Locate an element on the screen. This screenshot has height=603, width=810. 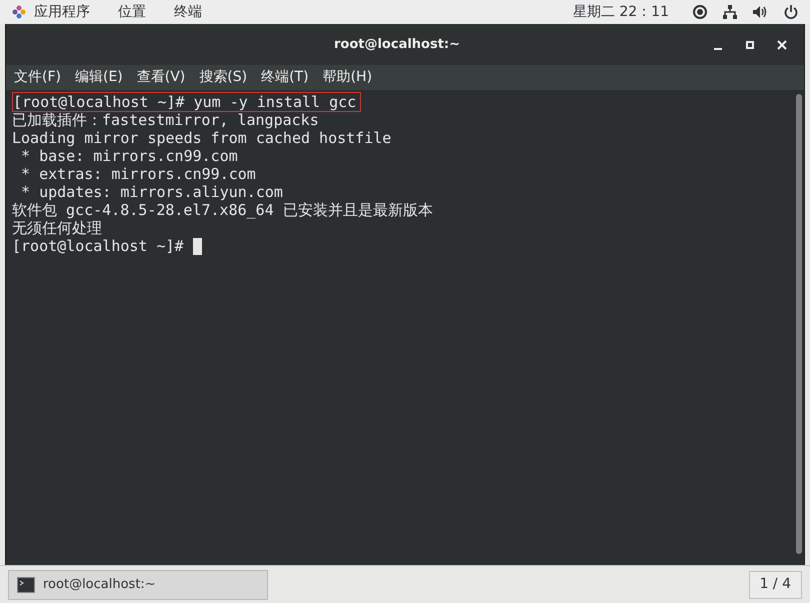
volume-icon is located at coordinates (760, 12).